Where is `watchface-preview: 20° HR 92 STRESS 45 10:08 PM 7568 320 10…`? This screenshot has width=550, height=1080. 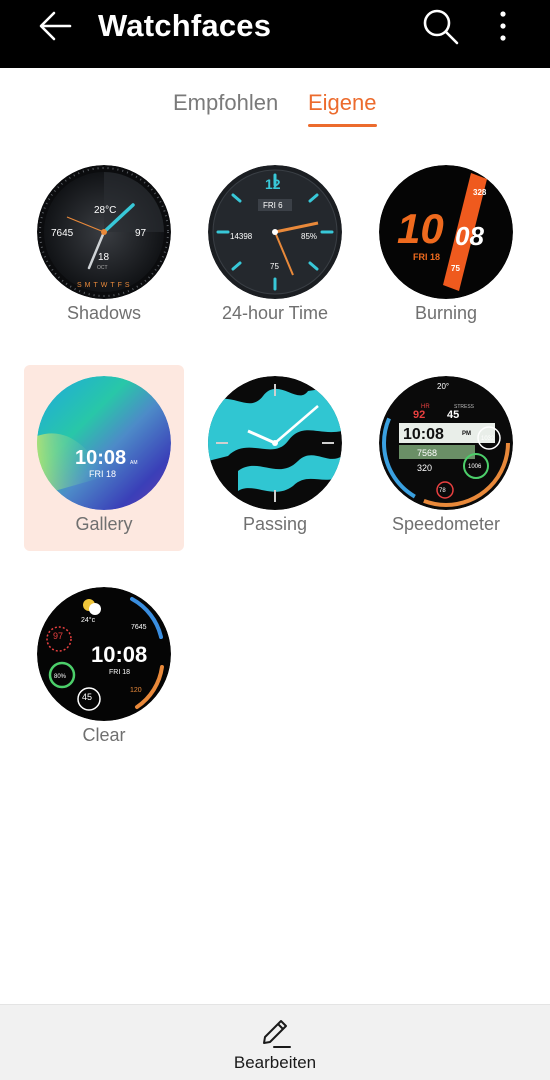
watchface-preview: 20° HR 92 STRESS 45 10:08 PM 7568 320 10… is located at coordinates (446, 443).